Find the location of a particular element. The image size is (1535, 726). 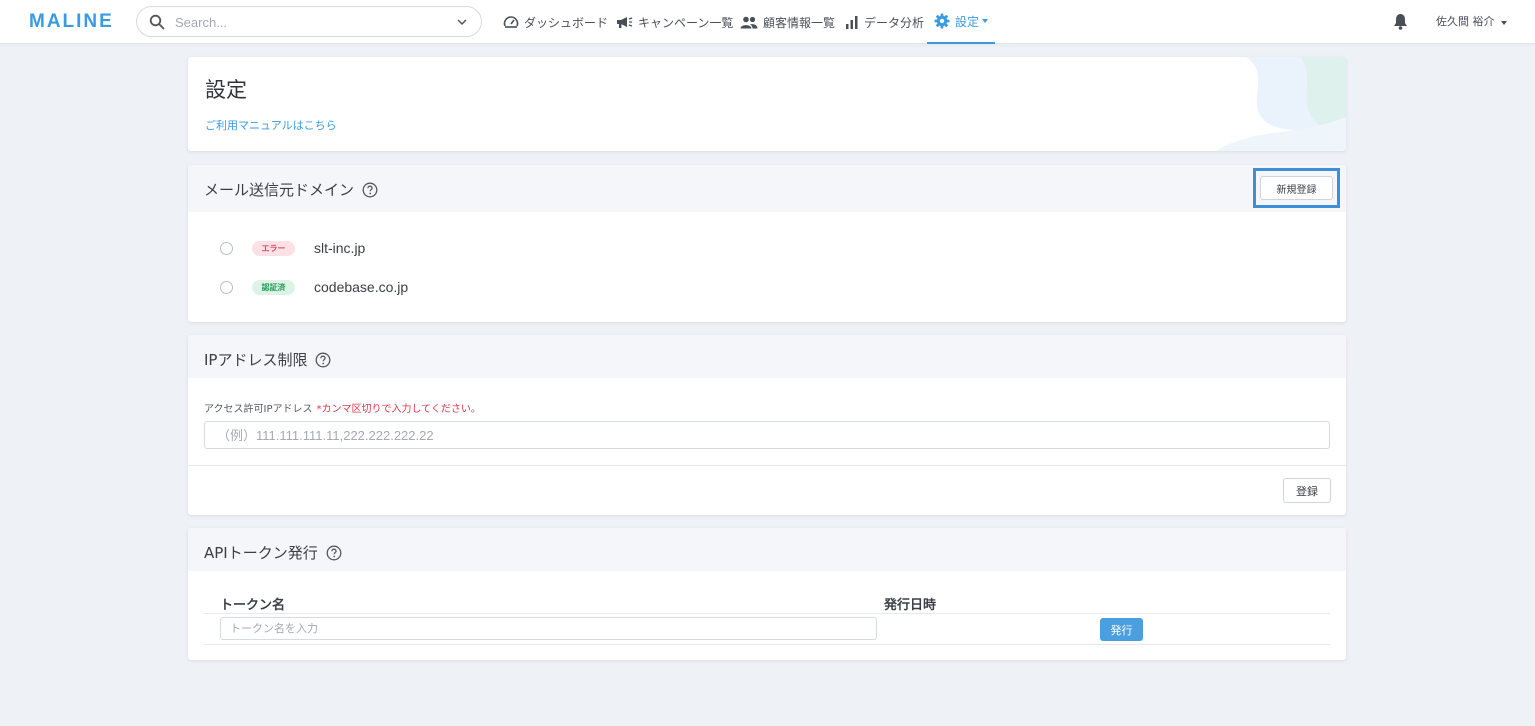

column-header-issued-at: 発行日時 is located at coordinates (910, 605).